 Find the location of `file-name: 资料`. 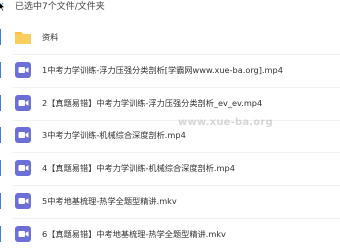

file-name: 资料 is located at coordinates (50, 37).